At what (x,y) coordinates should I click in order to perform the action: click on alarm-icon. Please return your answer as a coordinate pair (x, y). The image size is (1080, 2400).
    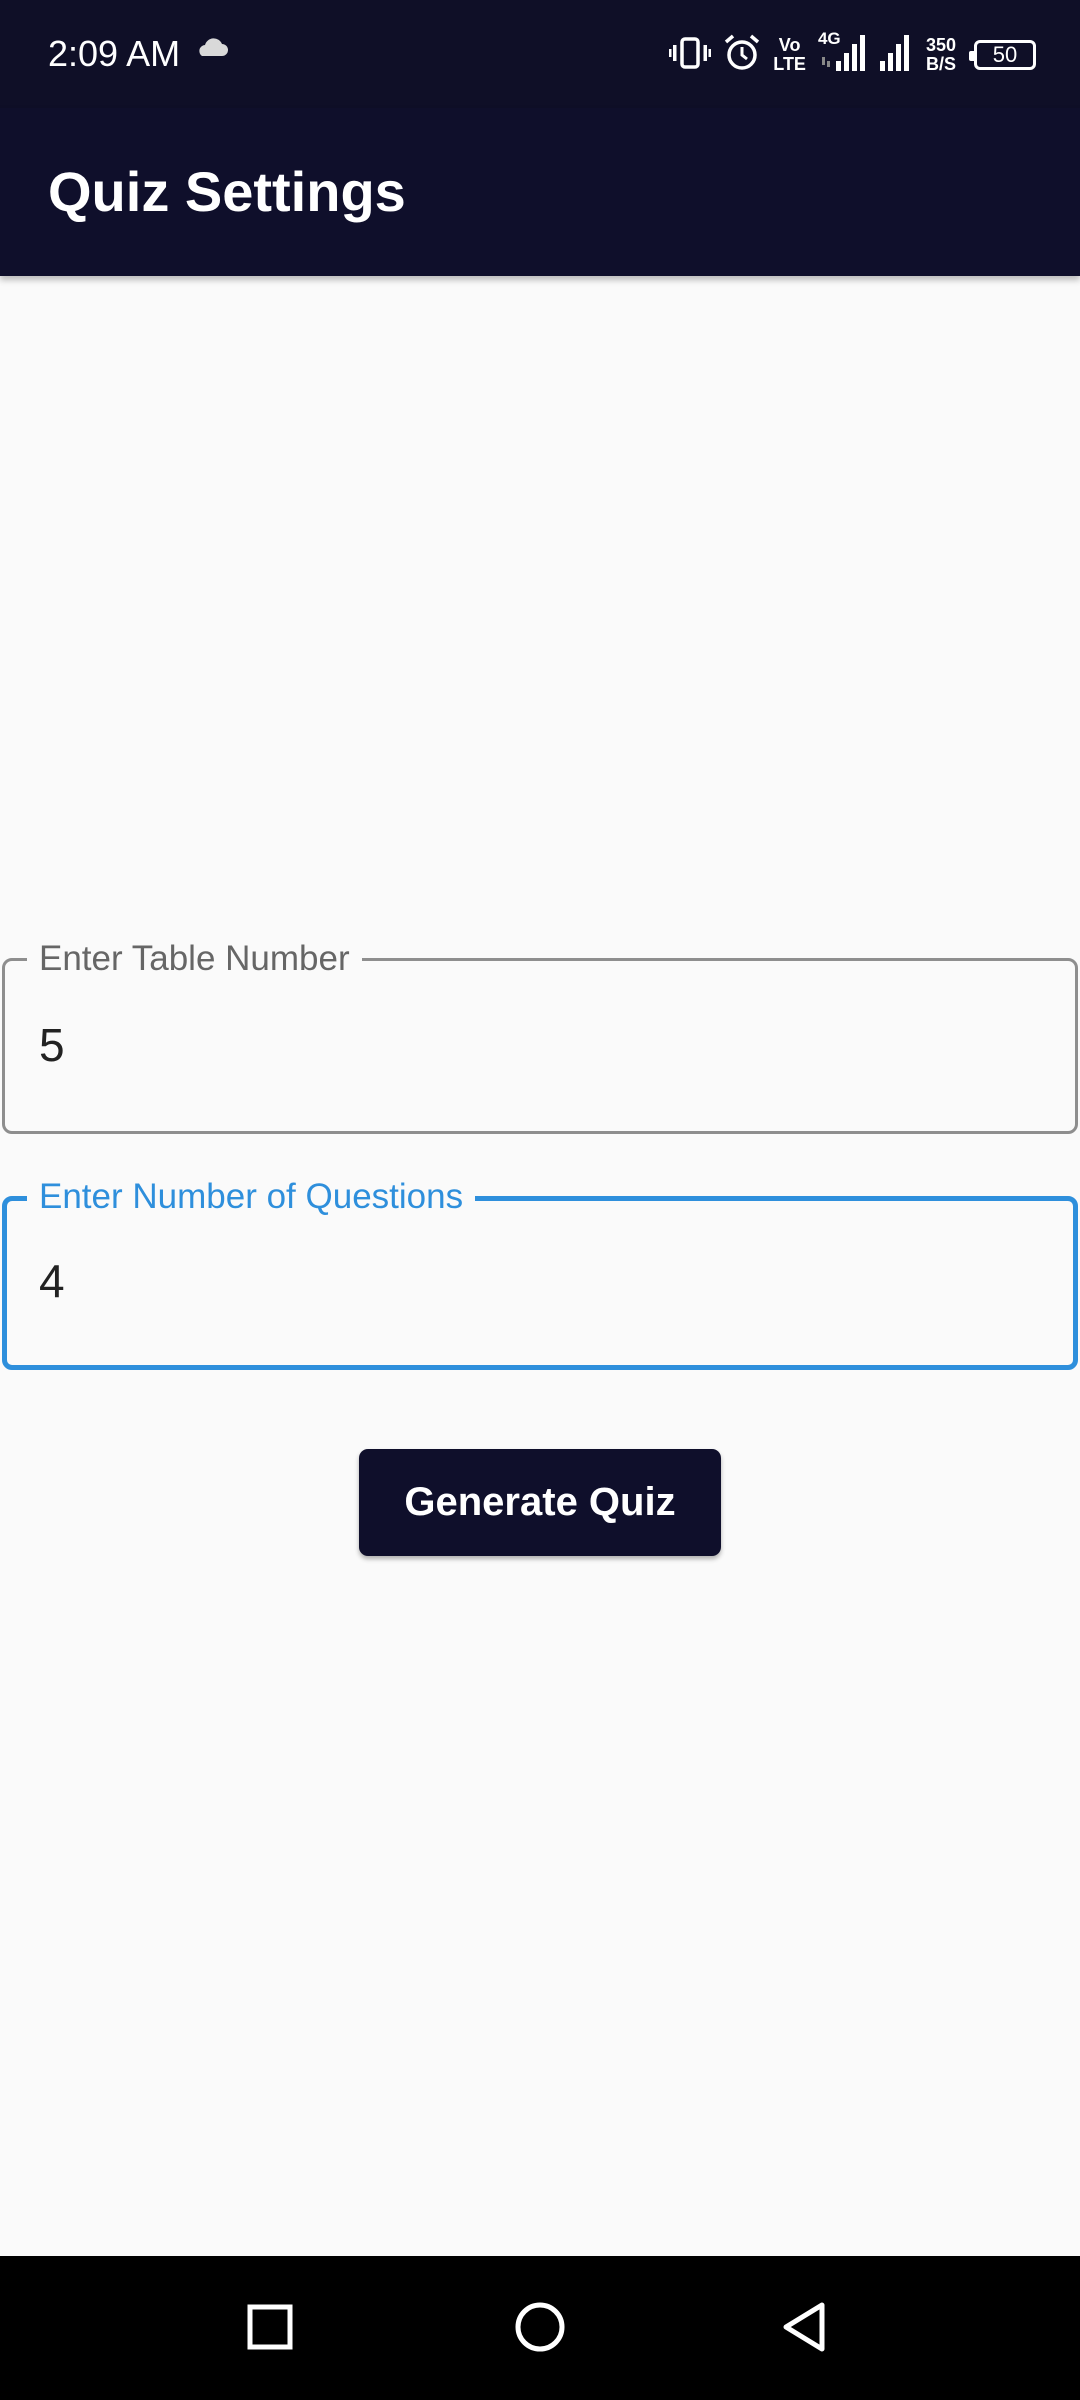
    Looking at the image, I should click on (742, 55).